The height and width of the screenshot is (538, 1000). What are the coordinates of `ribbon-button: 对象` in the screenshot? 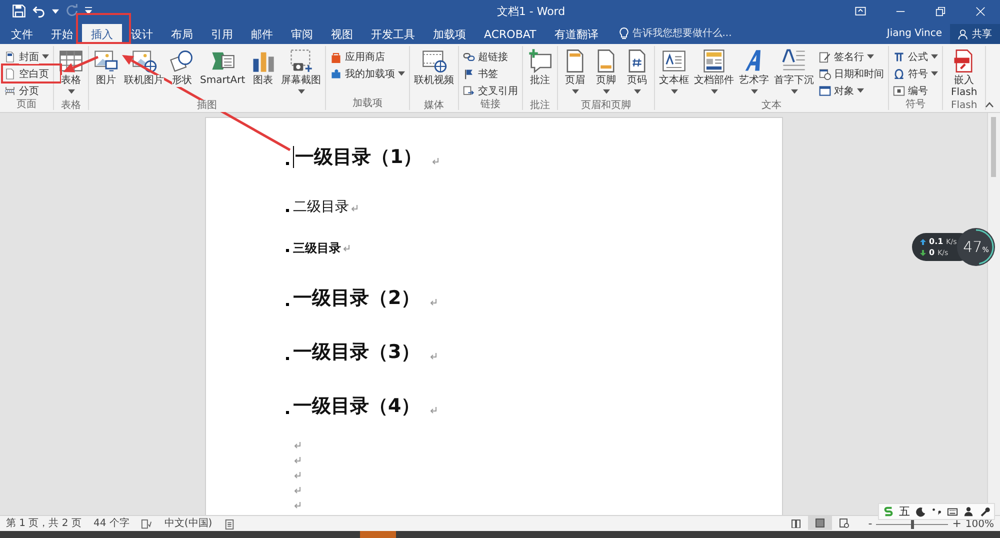 It's located at (851, 90).